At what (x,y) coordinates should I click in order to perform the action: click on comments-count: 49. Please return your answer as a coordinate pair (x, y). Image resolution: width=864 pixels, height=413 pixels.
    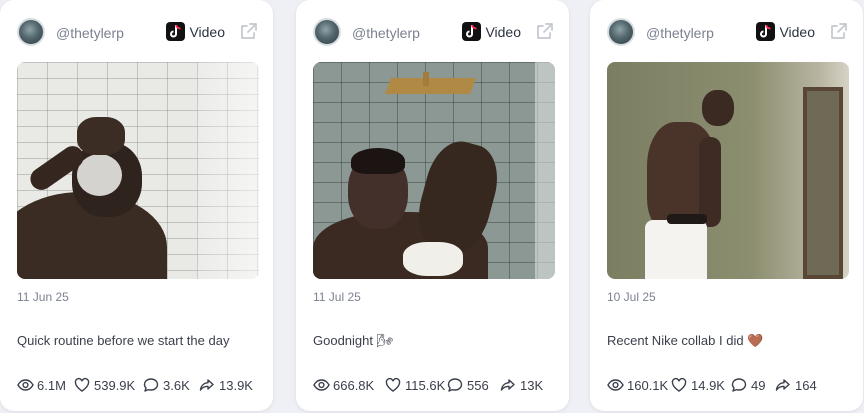
    Looking at the image, I should click on (758, 385).